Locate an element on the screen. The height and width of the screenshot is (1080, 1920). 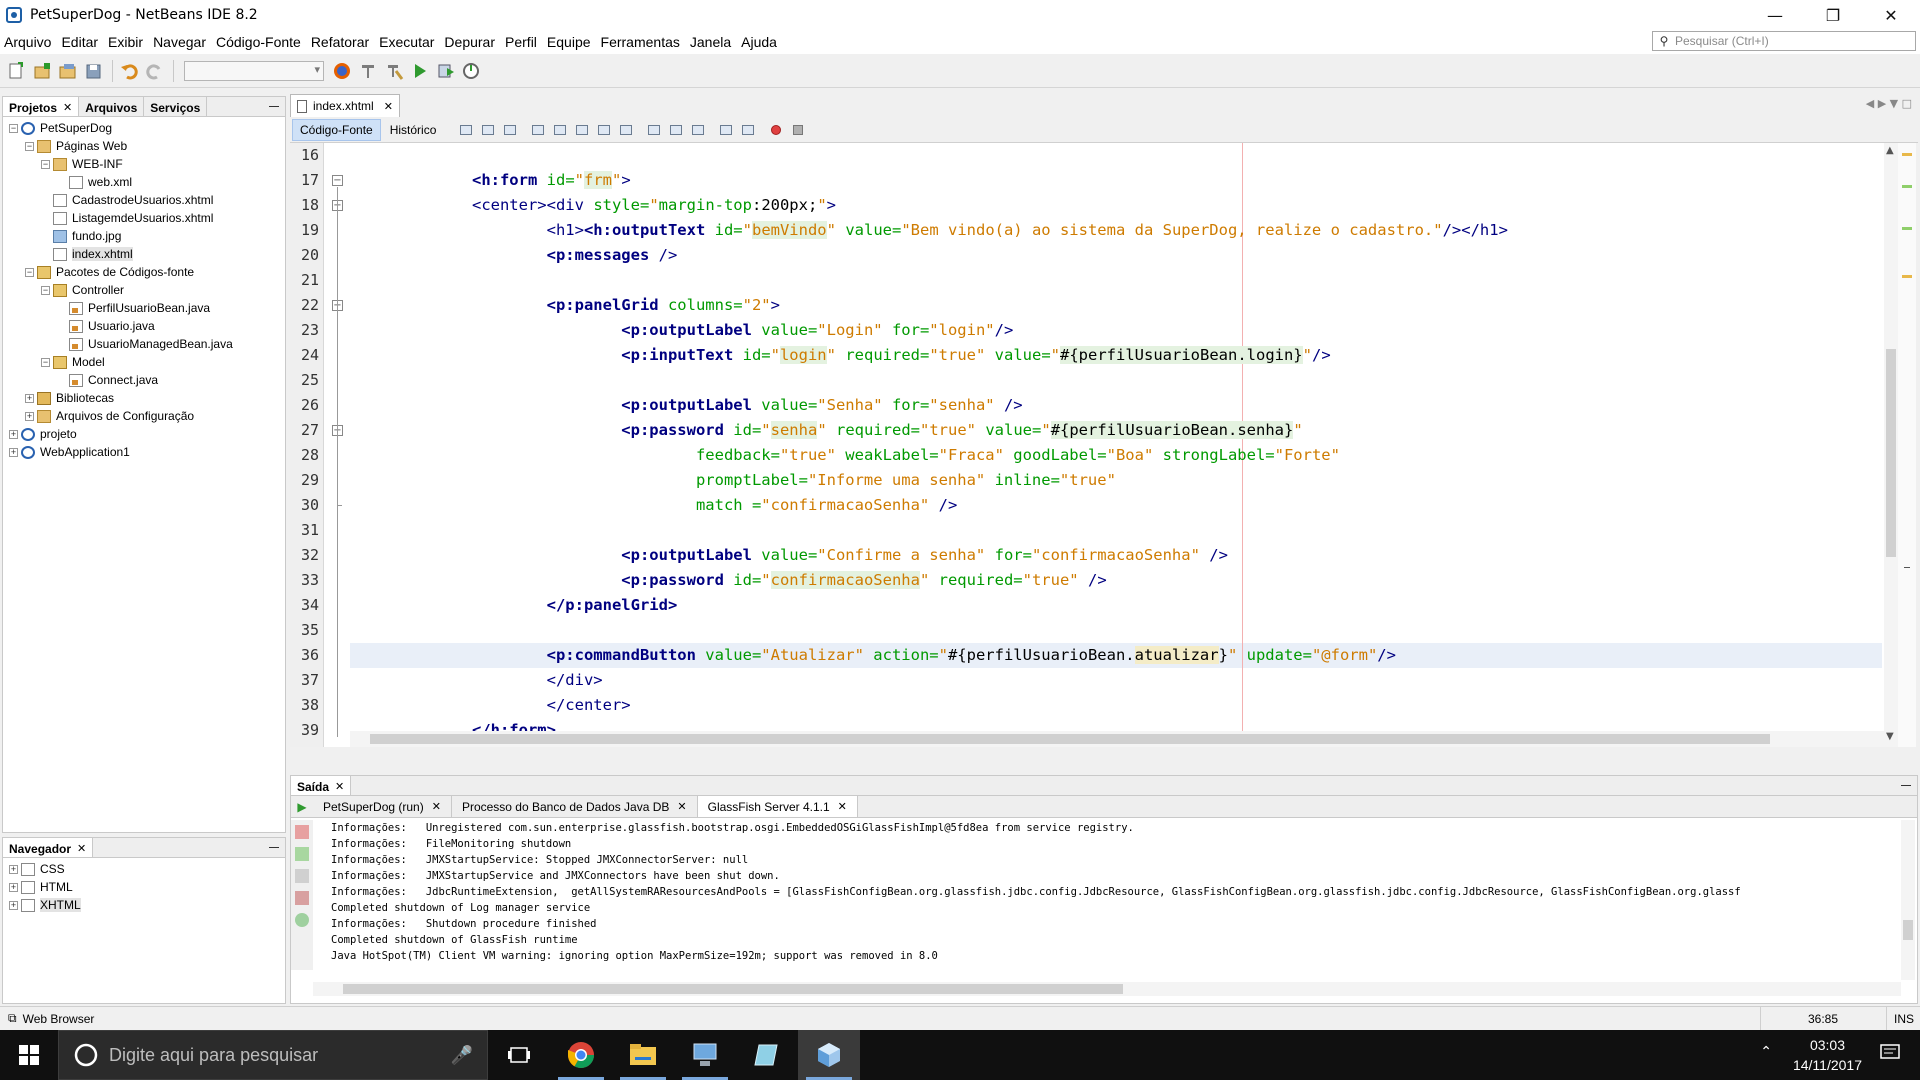
menu-executar: Executar is located at coordinates (407, 42).